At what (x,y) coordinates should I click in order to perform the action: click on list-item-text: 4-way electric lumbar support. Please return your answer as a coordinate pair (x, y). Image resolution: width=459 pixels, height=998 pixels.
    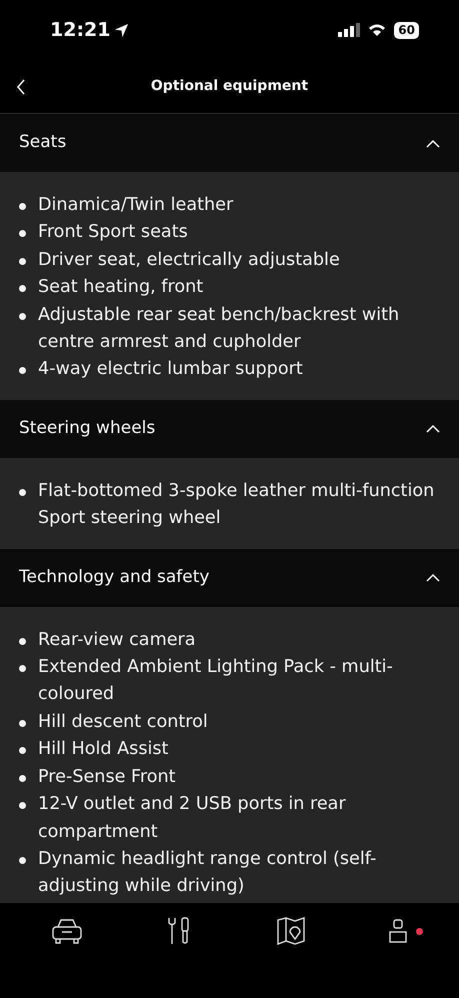
    Looking at the image, I should click on (170, 370).